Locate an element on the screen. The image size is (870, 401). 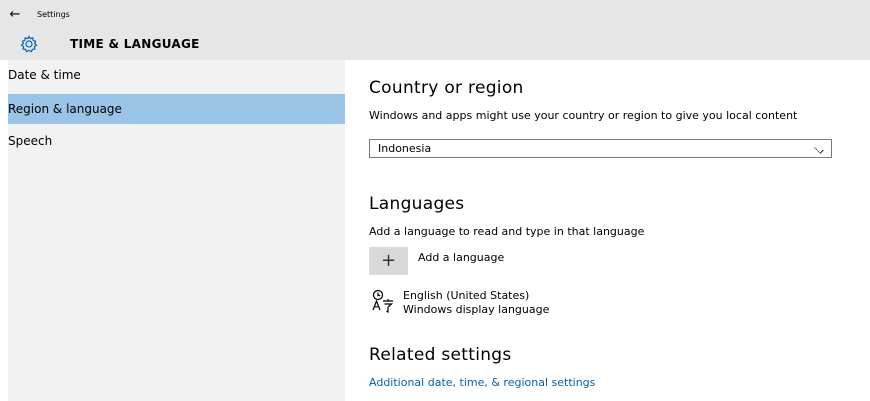
chevron-down-icon is located at coordinates (819, 149).